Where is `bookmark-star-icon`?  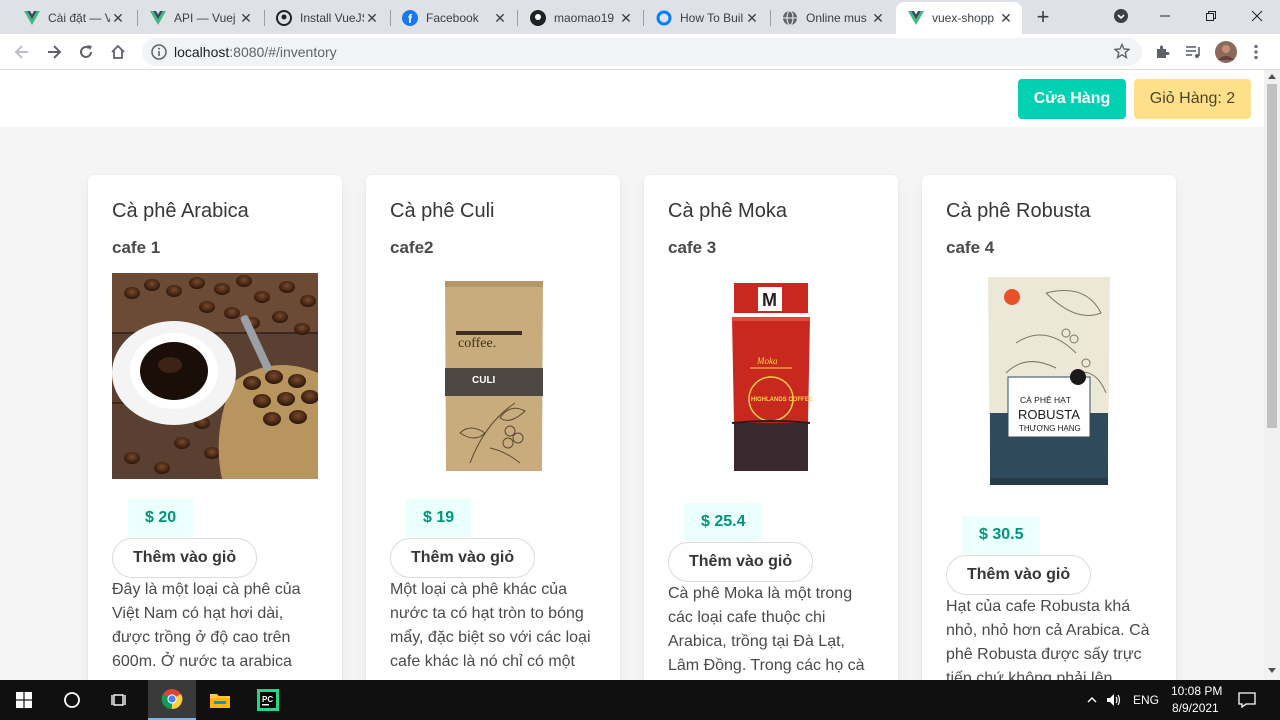 bookmark-star-icon is located at coordinates (1122, 53).